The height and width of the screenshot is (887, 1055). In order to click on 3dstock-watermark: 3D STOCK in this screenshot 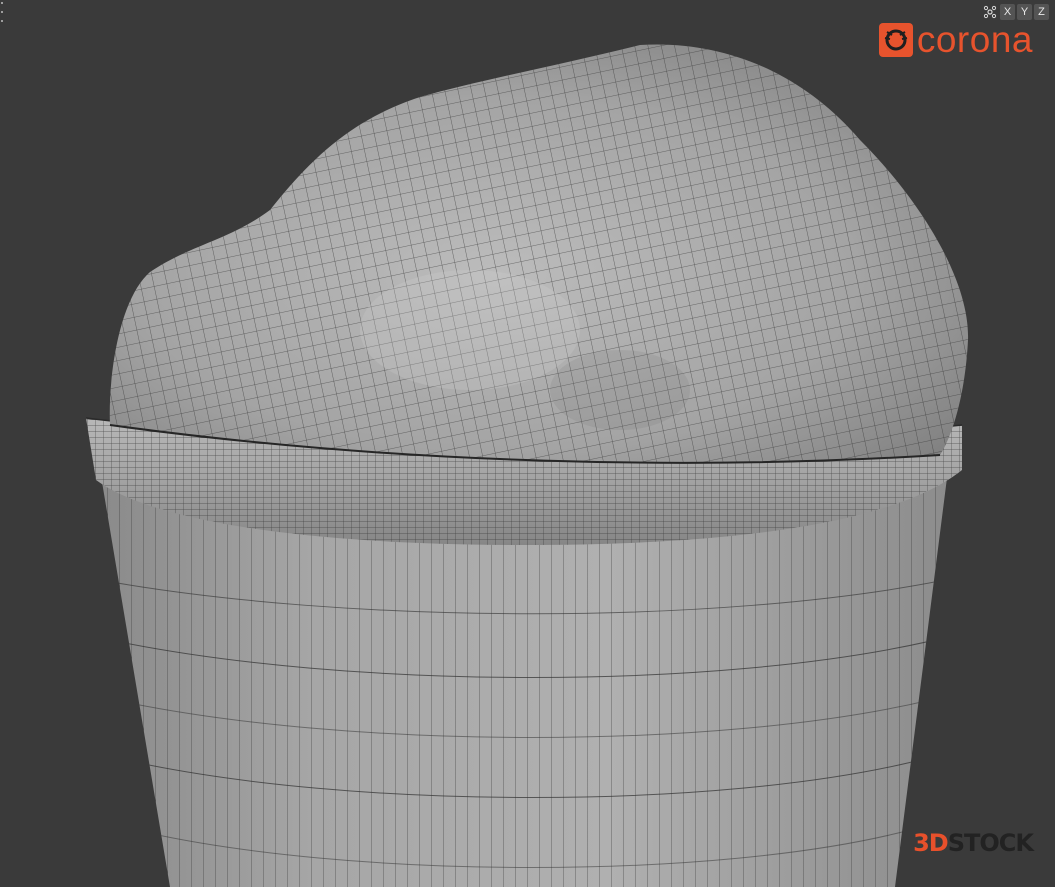, I will do `click(973, 843)`.